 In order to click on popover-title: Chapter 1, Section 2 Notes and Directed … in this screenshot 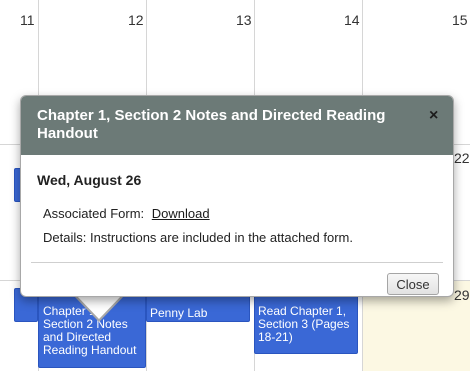, I will do `click(211, 124)`.